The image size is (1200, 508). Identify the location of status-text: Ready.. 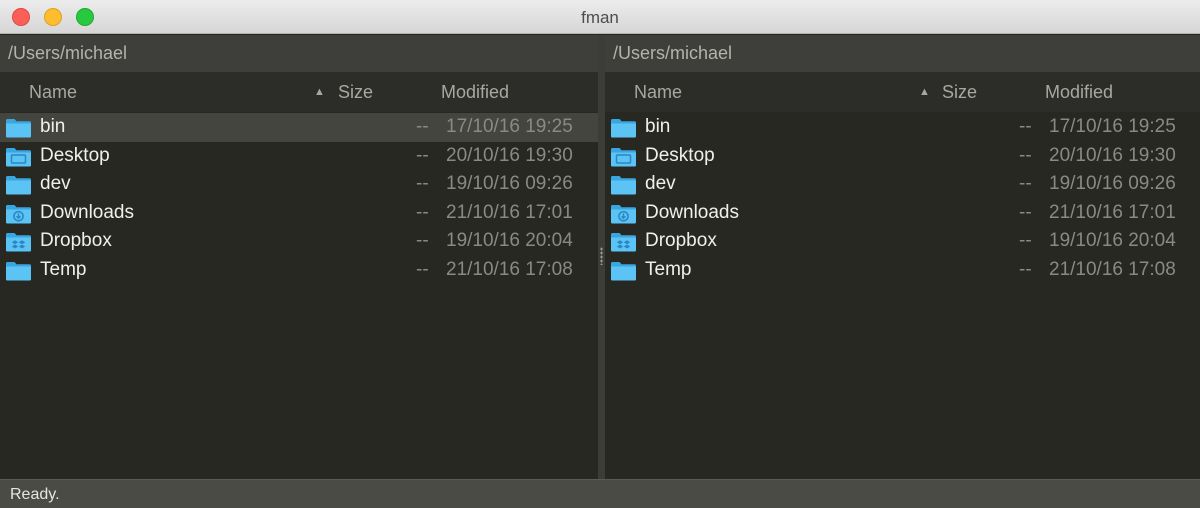
(35, 494).